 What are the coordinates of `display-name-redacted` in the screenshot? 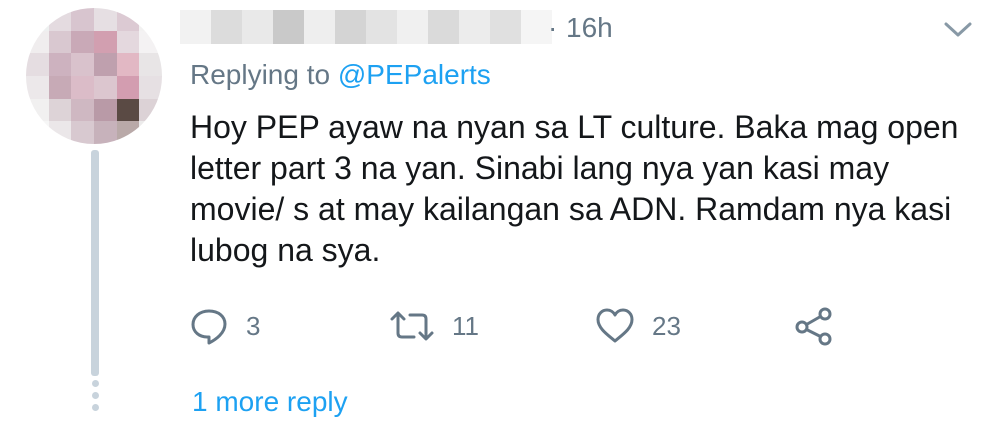 It's located at (366, 27).